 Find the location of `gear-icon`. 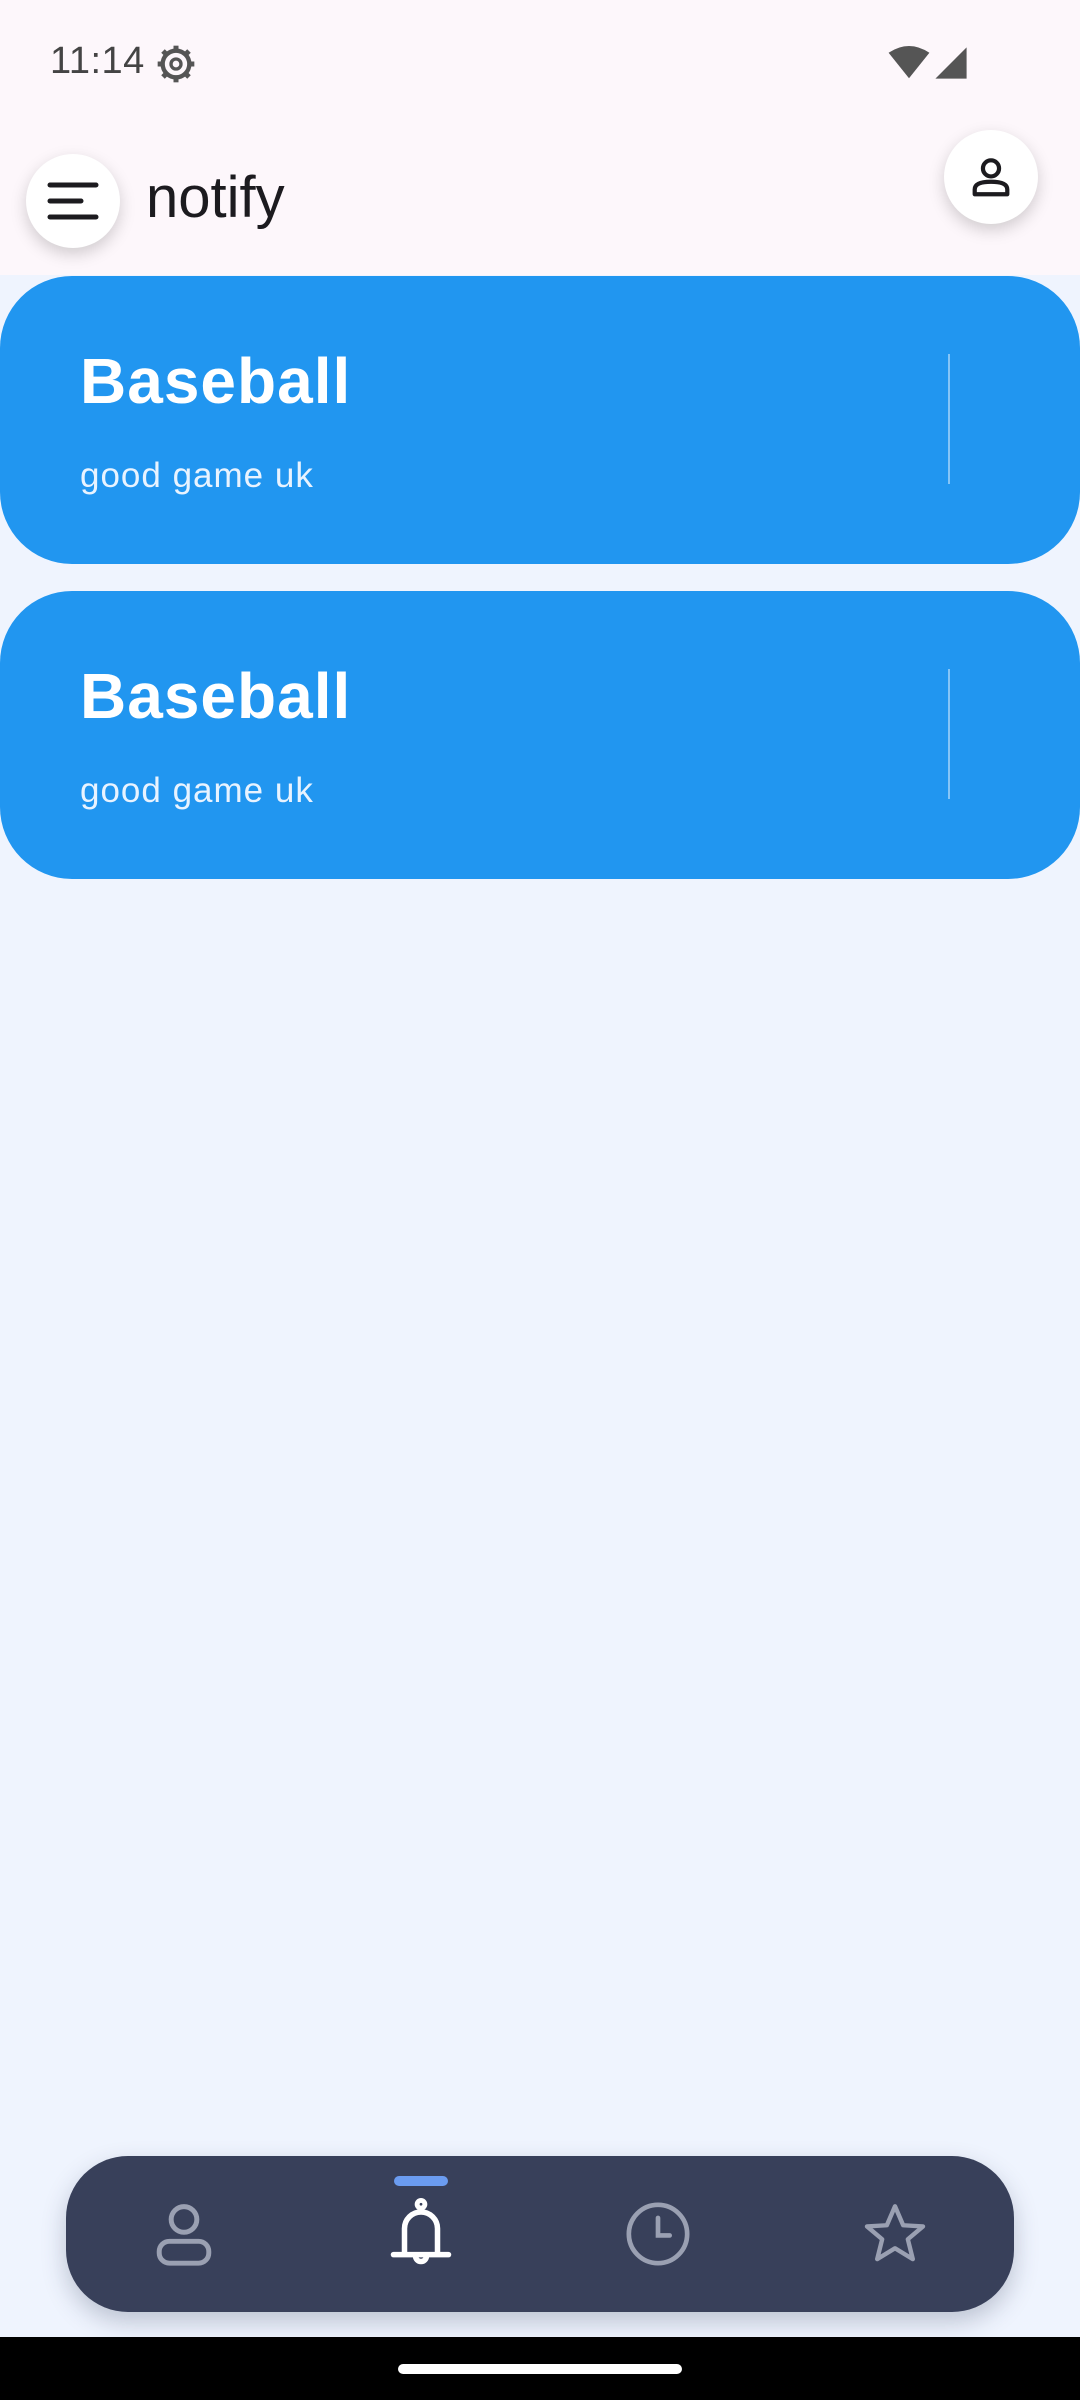

gear-icon is located at coordinates (176, 64).